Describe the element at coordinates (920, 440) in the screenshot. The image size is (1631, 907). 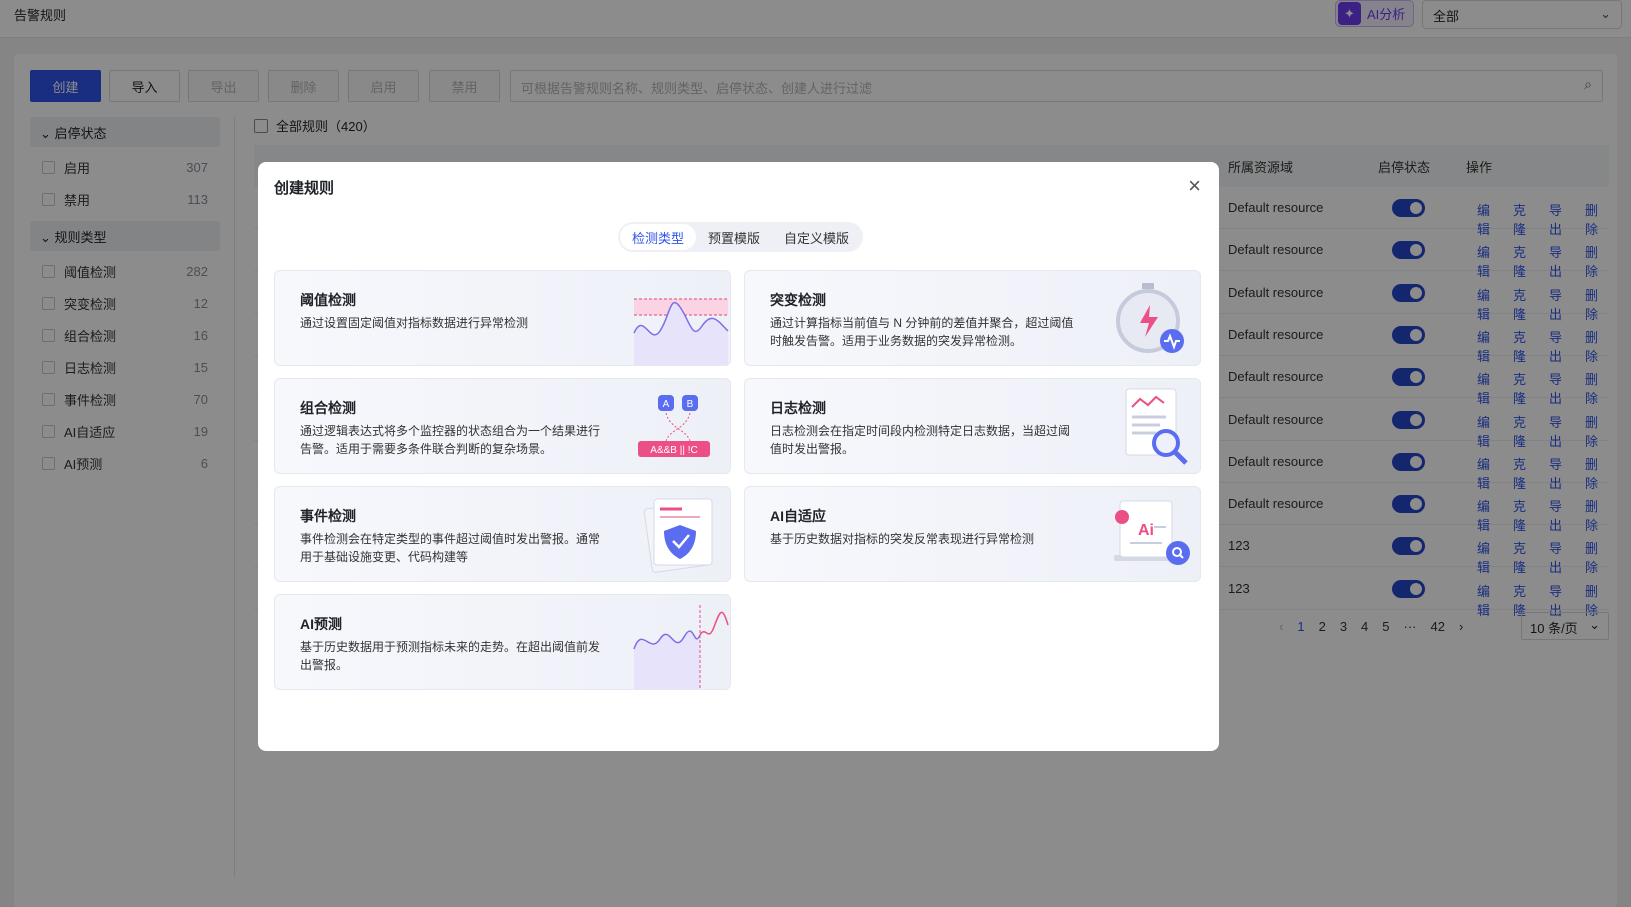
I see `card-desc: 日志检测会在指定时间段内检测特定日志数据，当超过阈值时发出警报。` at that location.